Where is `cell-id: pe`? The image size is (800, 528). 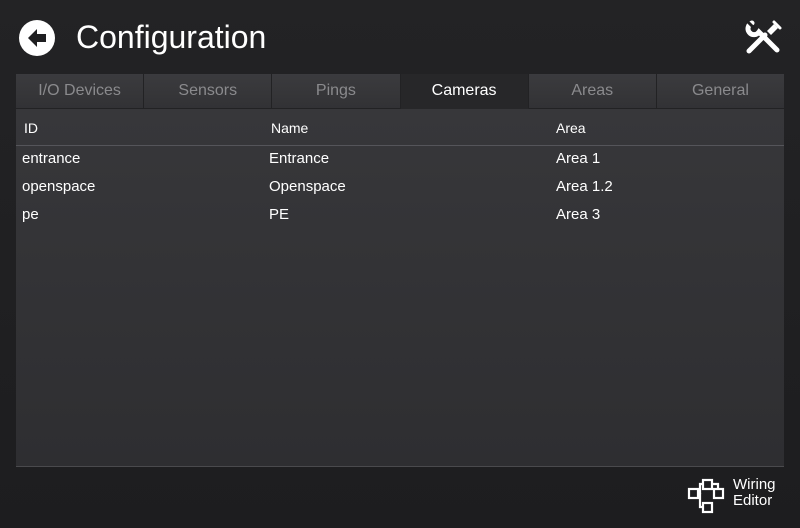
cell-id: pe is located at coordinates (30, 214).